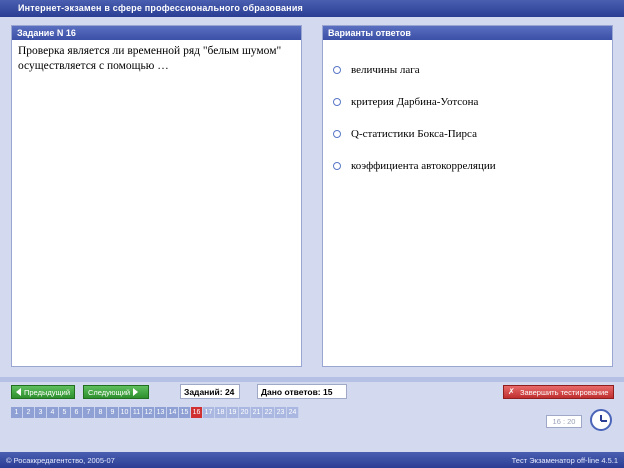 This screenshot has width=624, height=468. What do you see at coordinates (293, 412) in the screenshot?
I see `page-number: 24` at bounding box center [293, 412].